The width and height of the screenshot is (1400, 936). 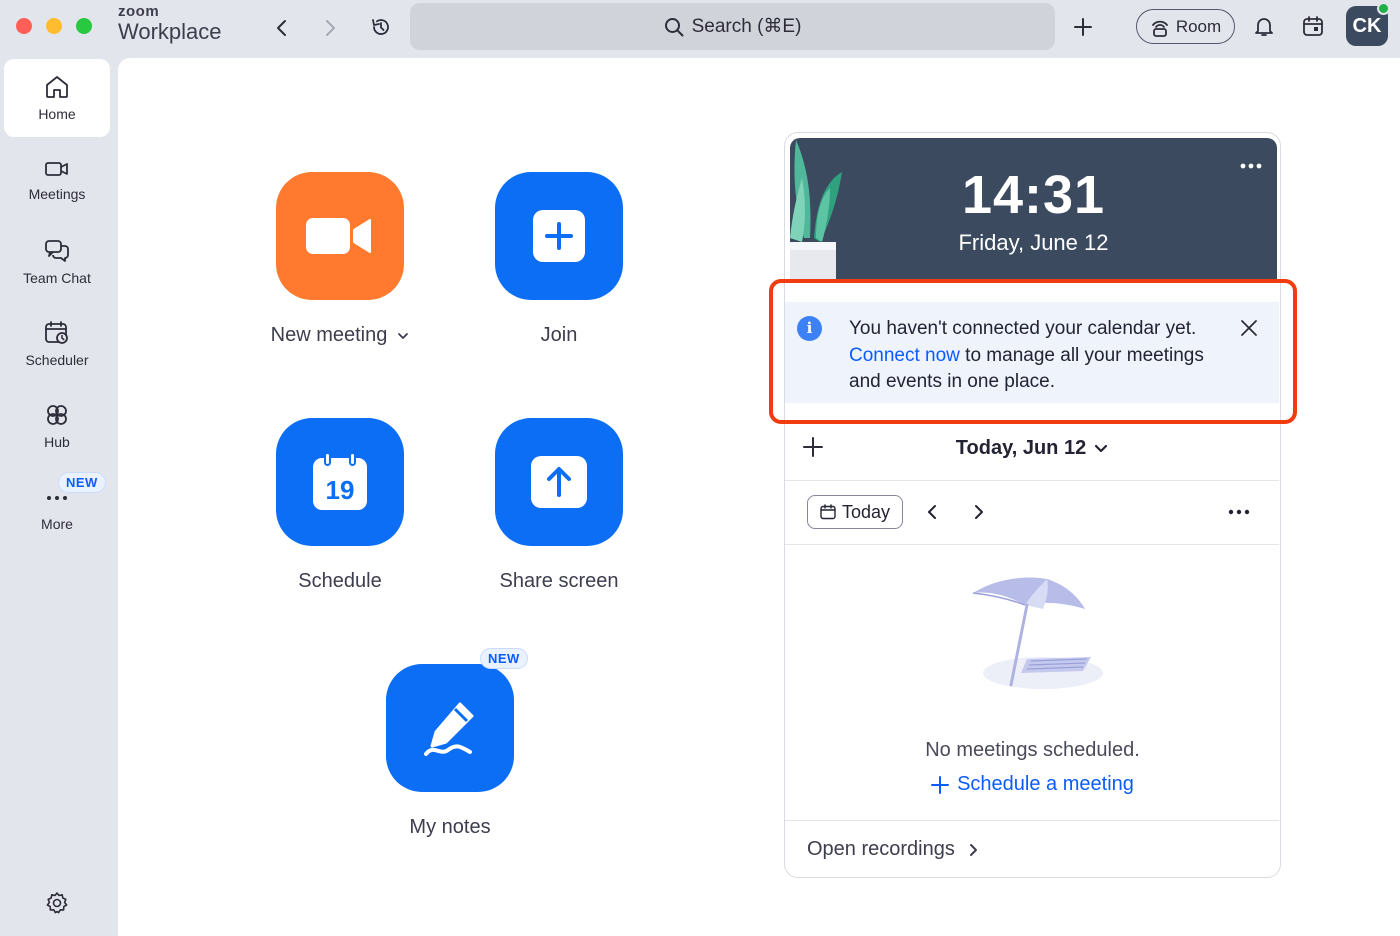 I want to click on previous-day-icon, so click(x=932, y=512).